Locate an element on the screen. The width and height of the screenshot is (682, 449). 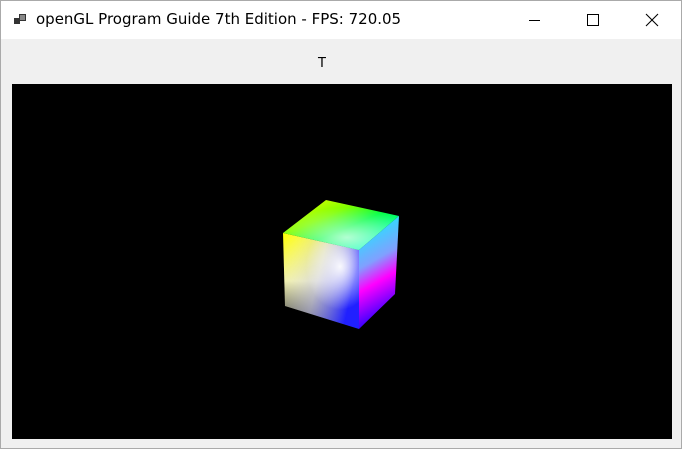
toolbar-label: T is located at coordinates (322, 63).